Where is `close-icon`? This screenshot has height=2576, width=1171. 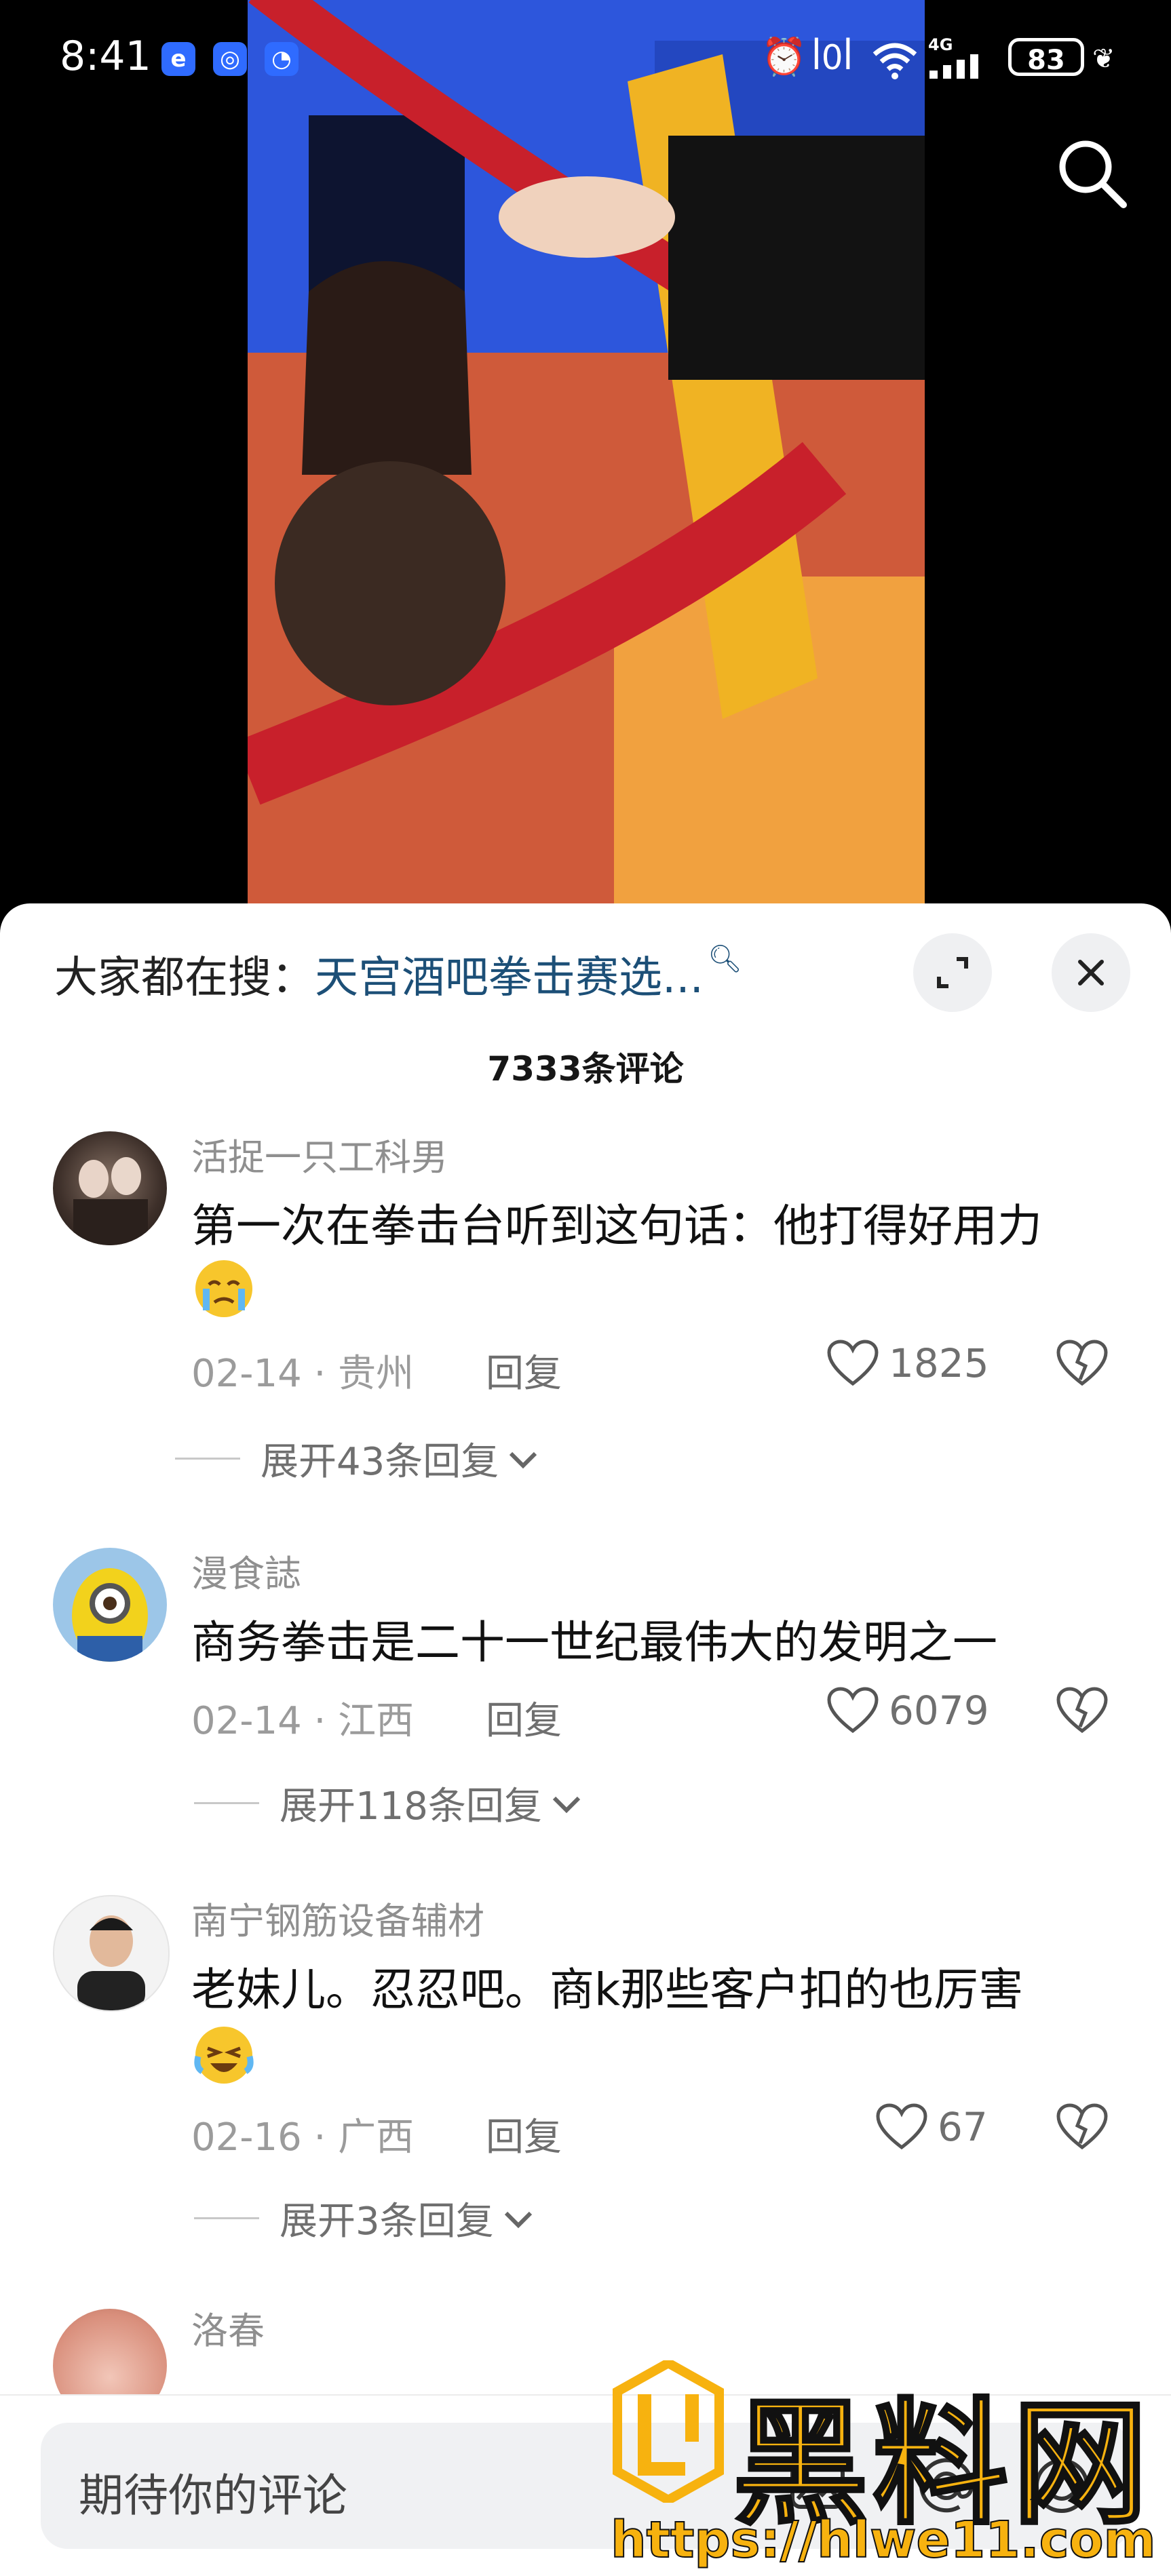
close-icon is located at coordinates (1091, 972).